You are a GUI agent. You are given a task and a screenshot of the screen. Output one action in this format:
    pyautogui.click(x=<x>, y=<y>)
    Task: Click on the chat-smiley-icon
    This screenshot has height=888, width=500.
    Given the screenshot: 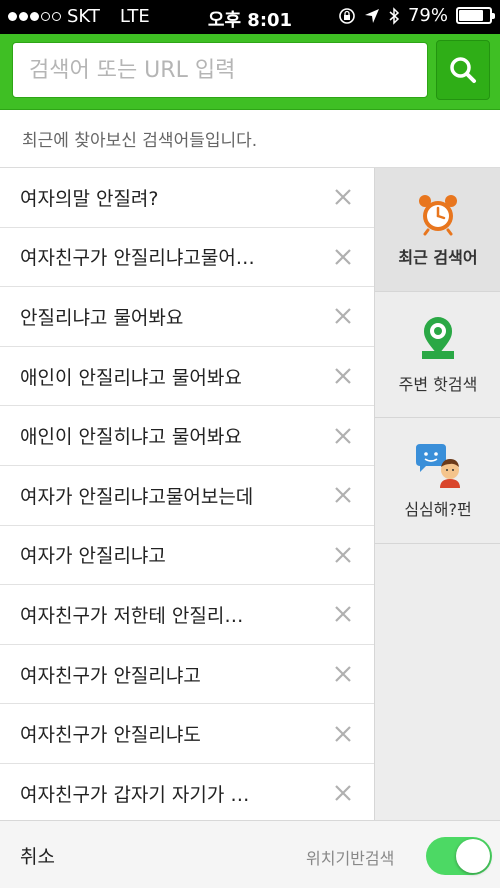 What is the action you would take?
    pyautogui.click(x=438, y=465)
    